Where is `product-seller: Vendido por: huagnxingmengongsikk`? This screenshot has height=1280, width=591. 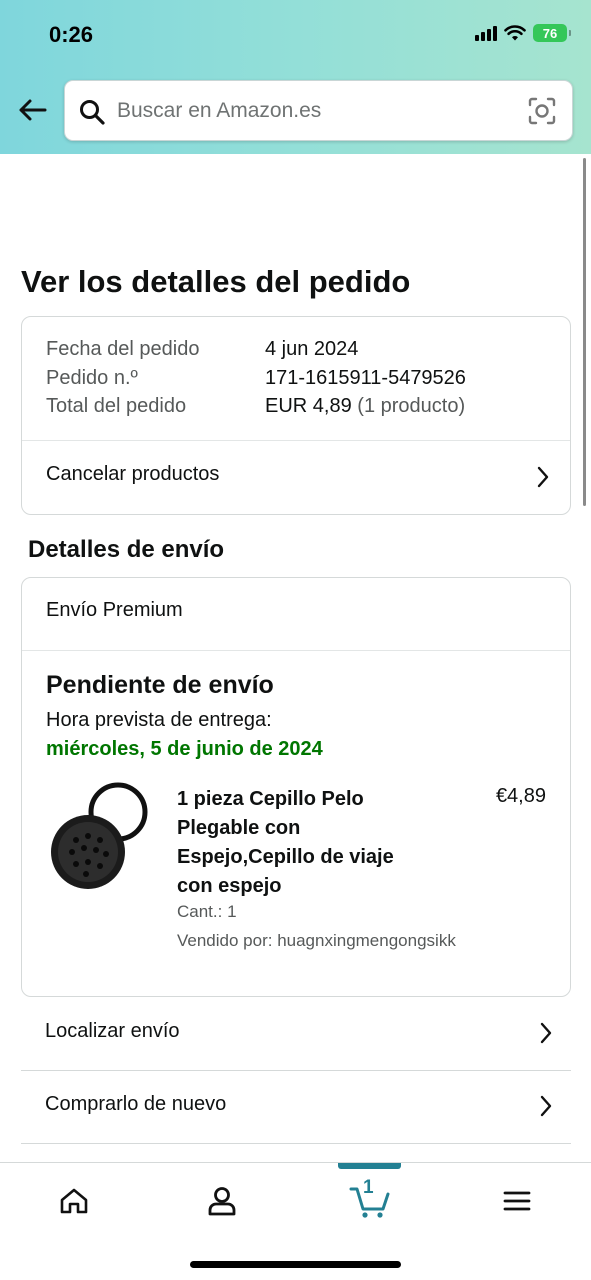
product-seller: Vendido por: huagnxingmengongsikk is located at coordinates (316, 940).